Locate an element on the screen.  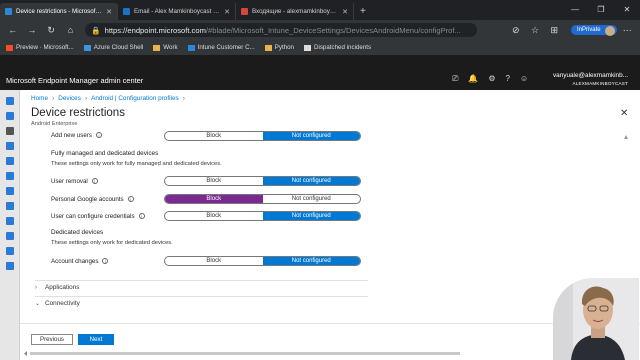
bookmark-azure: Azure Cloud Shell is located at coordinates (113, 47).